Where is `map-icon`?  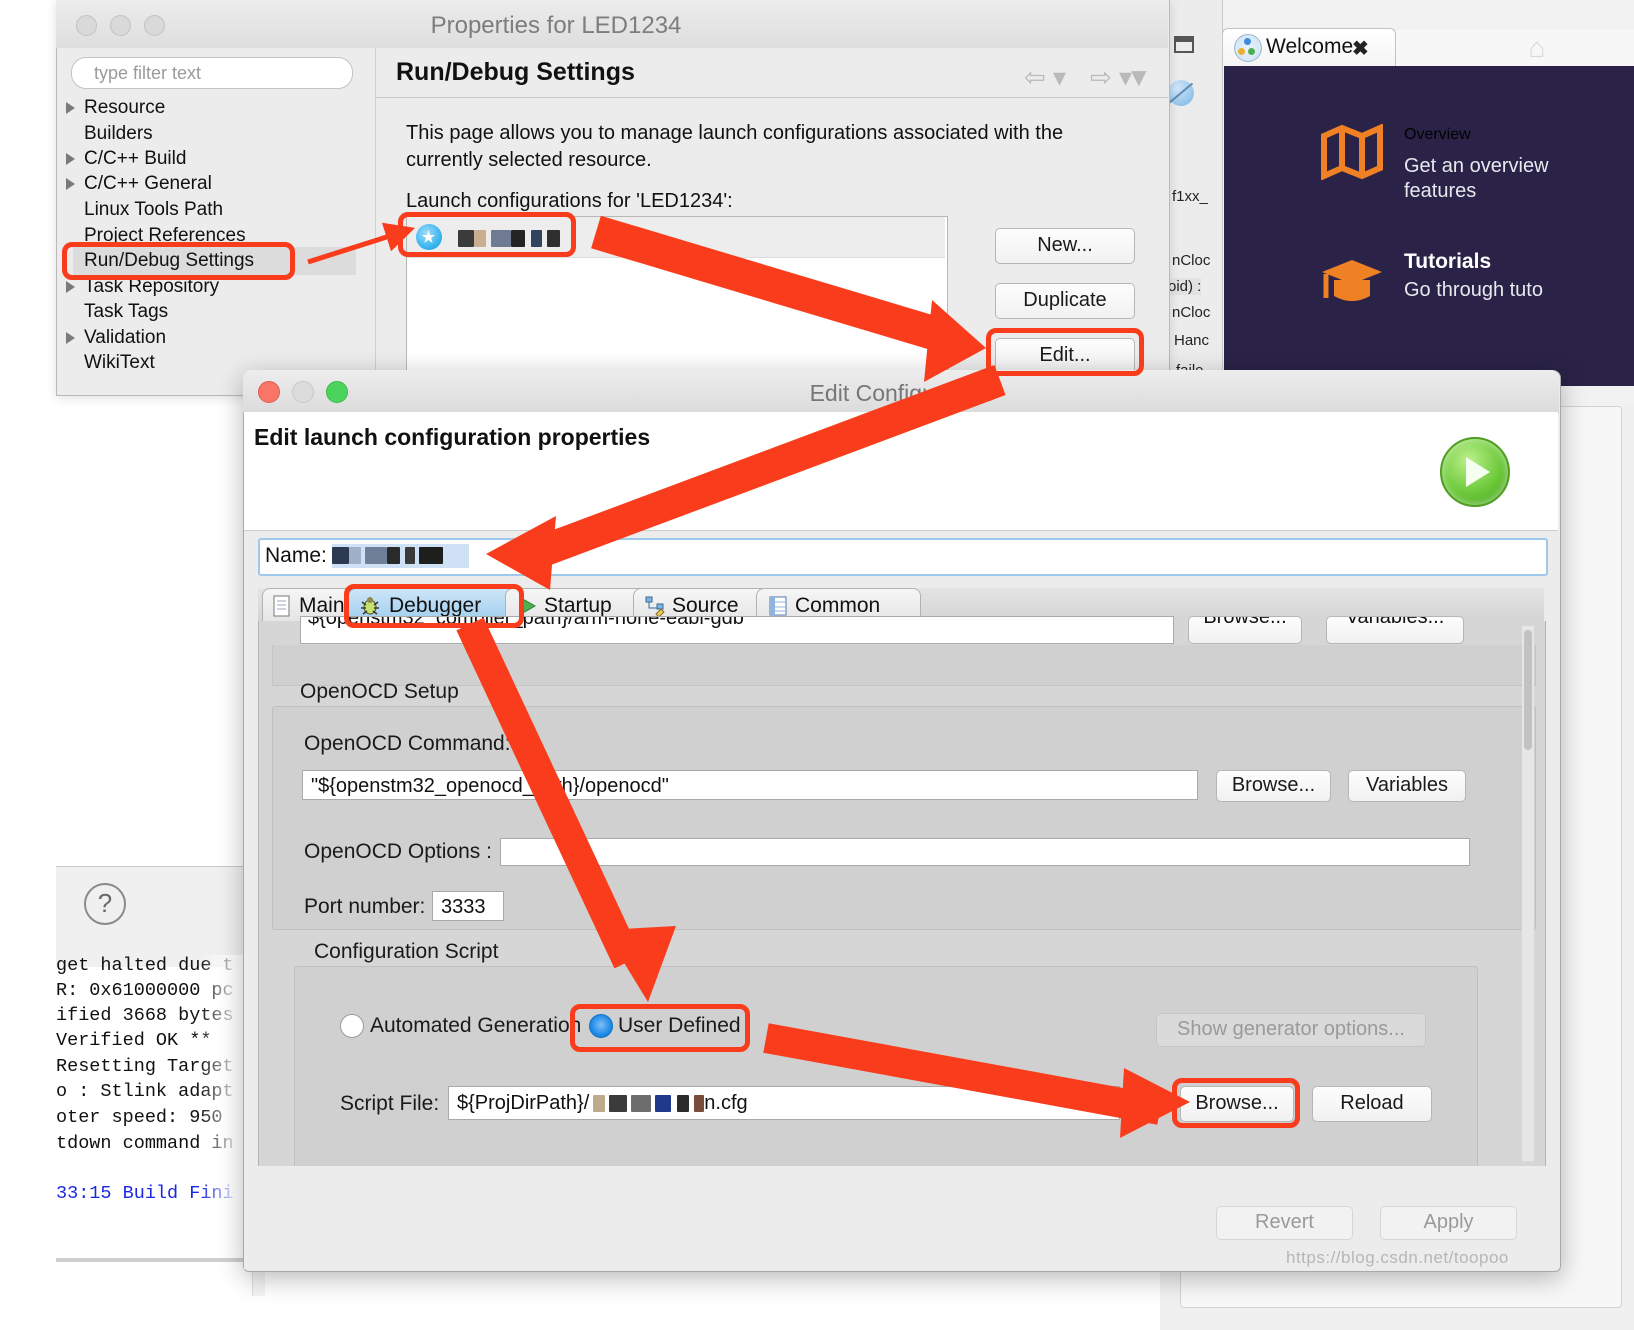
map-icon is located at coordinates (1352, 152).